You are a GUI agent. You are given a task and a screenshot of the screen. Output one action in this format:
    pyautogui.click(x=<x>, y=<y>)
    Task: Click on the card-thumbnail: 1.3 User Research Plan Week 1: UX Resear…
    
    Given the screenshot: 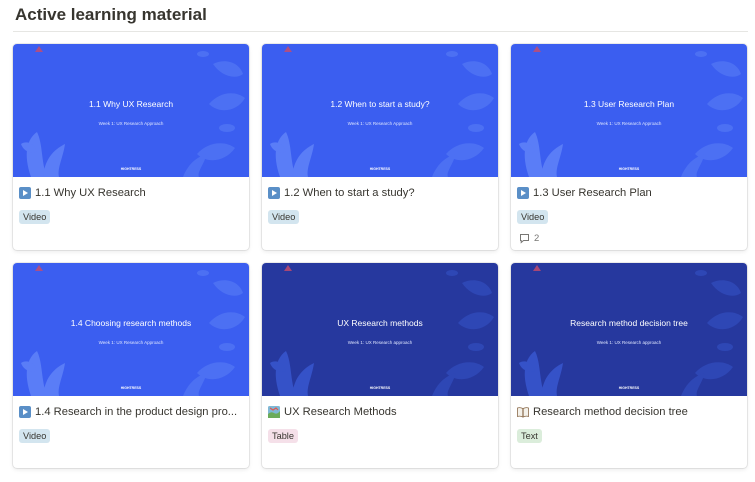 What is the action you would take?
    pyautogui.click(x=629, y=110)
    